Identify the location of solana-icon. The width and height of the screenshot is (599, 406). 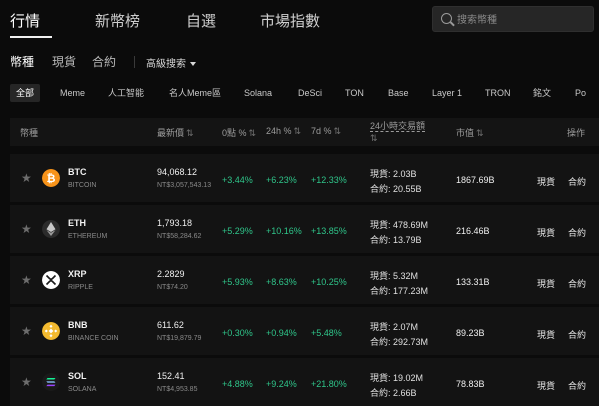
(51, 382).